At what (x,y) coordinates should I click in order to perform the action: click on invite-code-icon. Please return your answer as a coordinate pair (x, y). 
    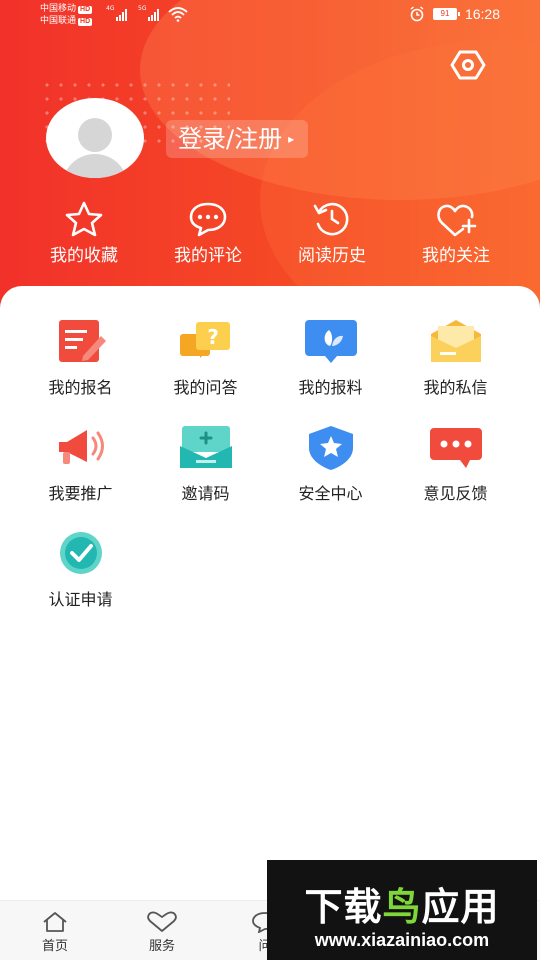
    Looking at the image, I should click on (205, 447).